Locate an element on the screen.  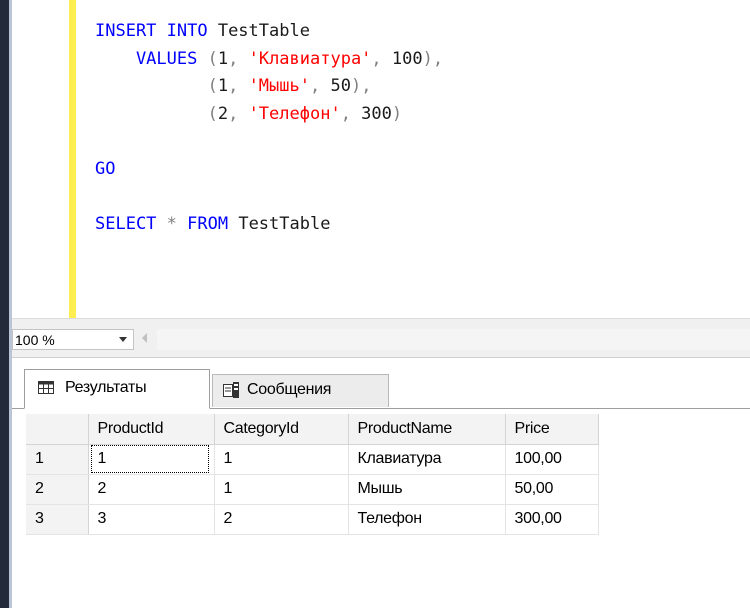
table-row: 3 3 2 Телефон 300,00 is located at coordinates (312, 519).